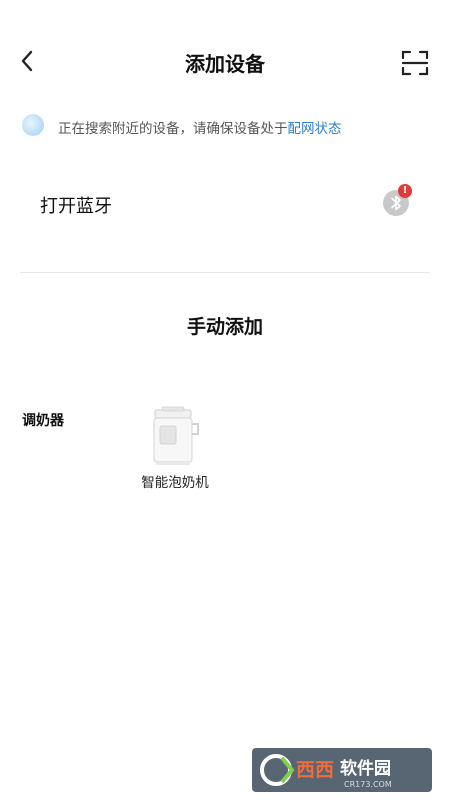 This screenshot has height=800, width=450. Describe the element at coordinates (405, 191) in the screenshot. I see `bluetooth-alert-badge: !` at that location.